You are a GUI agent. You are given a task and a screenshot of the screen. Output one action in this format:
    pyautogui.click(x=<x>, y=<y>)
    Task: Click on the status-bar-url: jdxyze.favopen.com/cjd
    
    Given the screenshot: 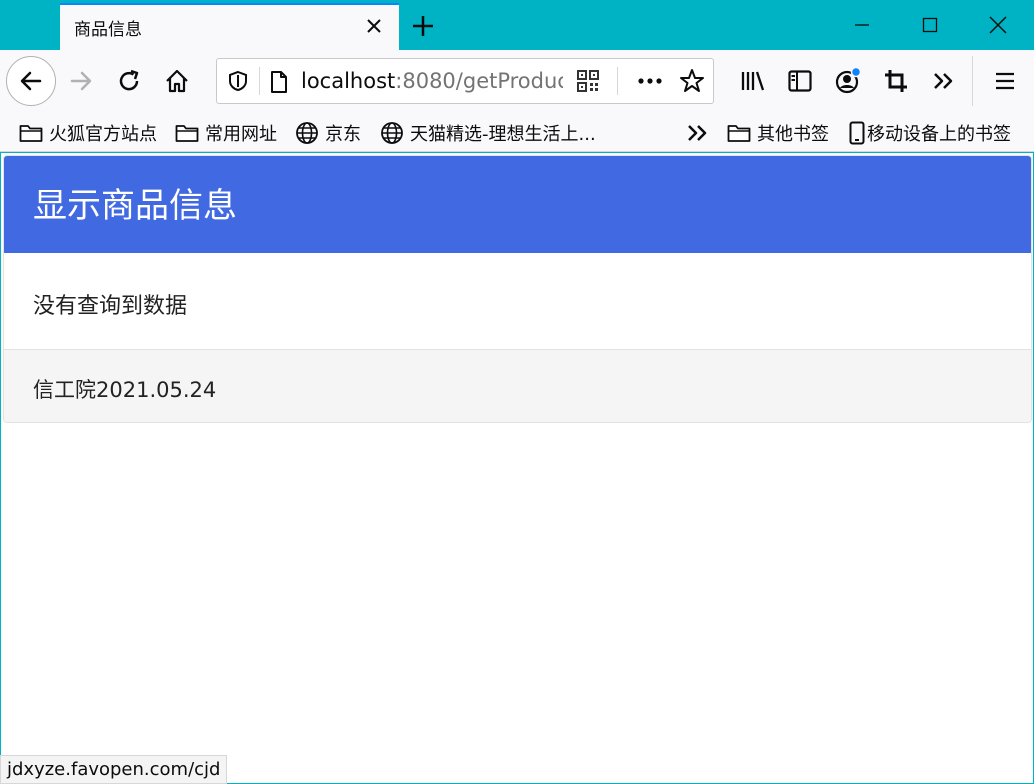 What is the action you would take?
    pyautogui.click(x=114, y=769)
    